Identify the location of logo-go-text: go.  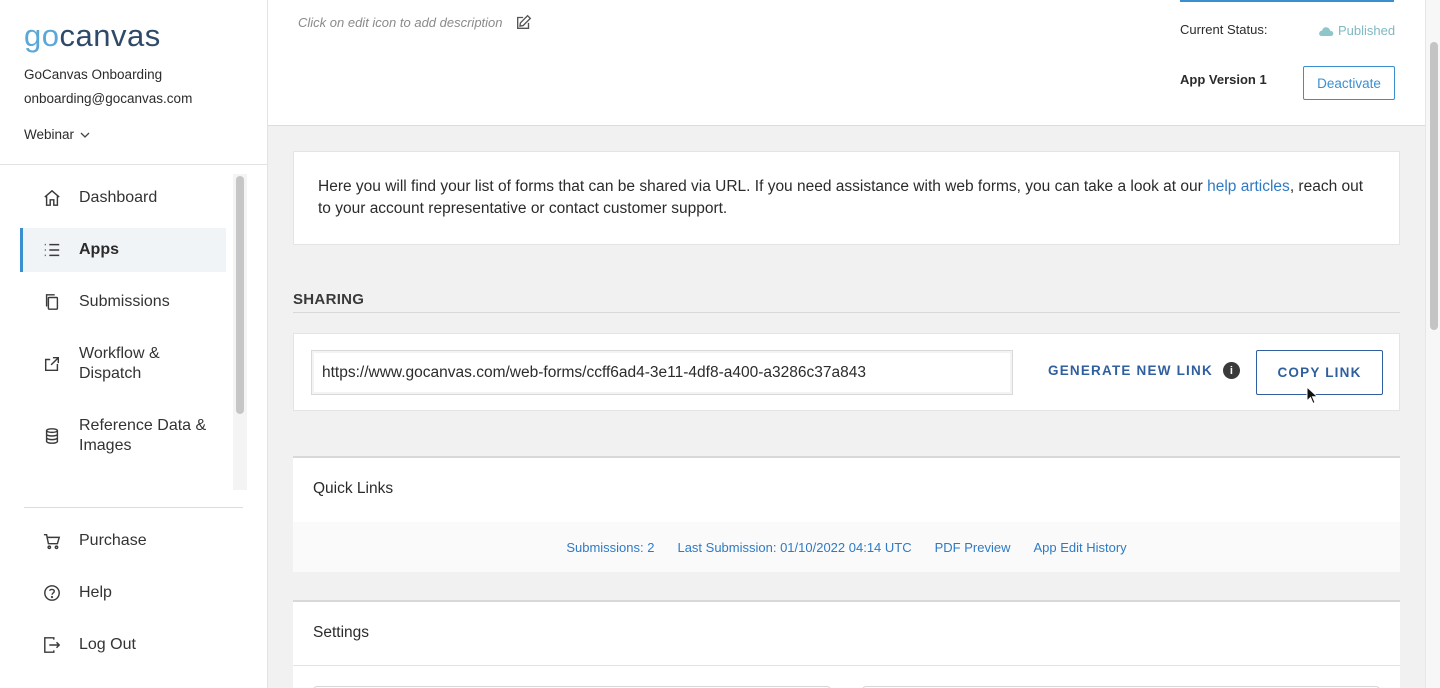
(42, 35).